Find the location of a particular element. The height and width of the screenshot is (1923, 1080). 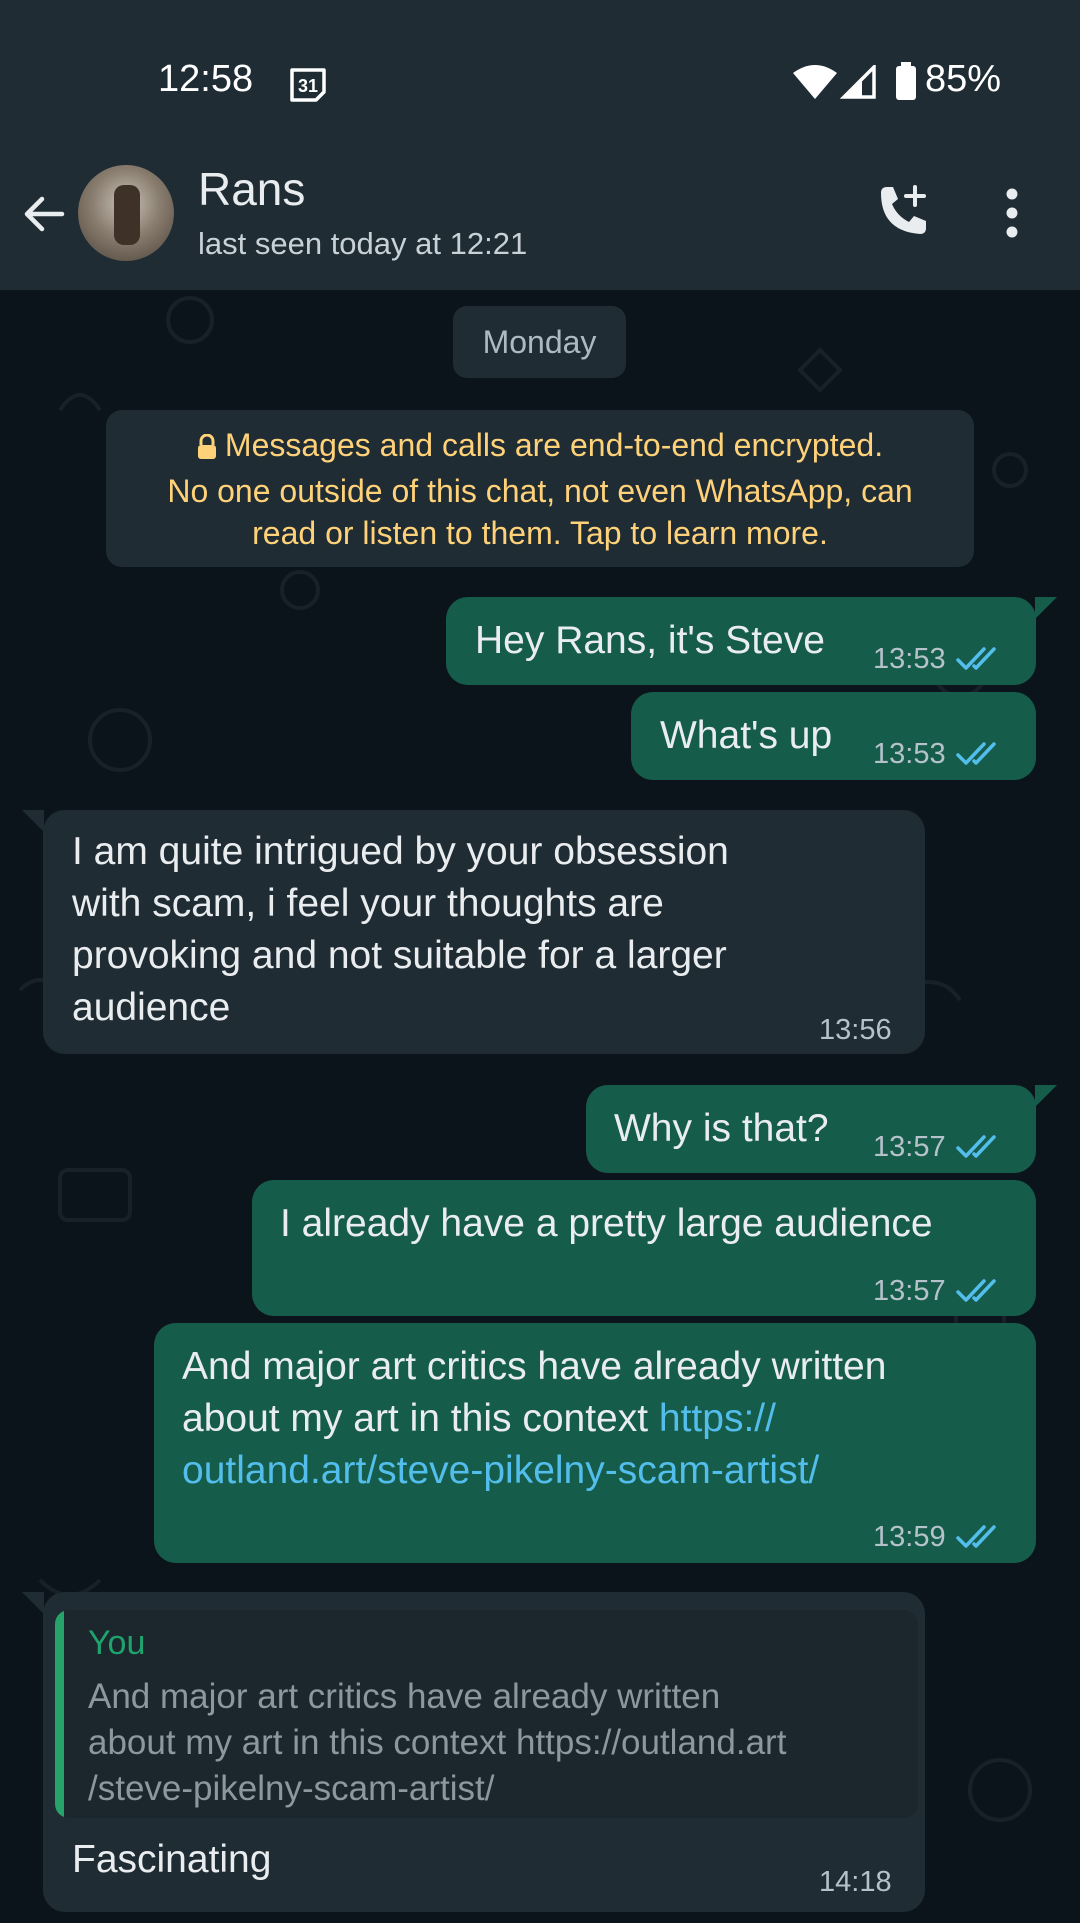

message-bubble-outgoing: Hey Rans, it's Steve 13:53 is located at coordinates (741, 641).